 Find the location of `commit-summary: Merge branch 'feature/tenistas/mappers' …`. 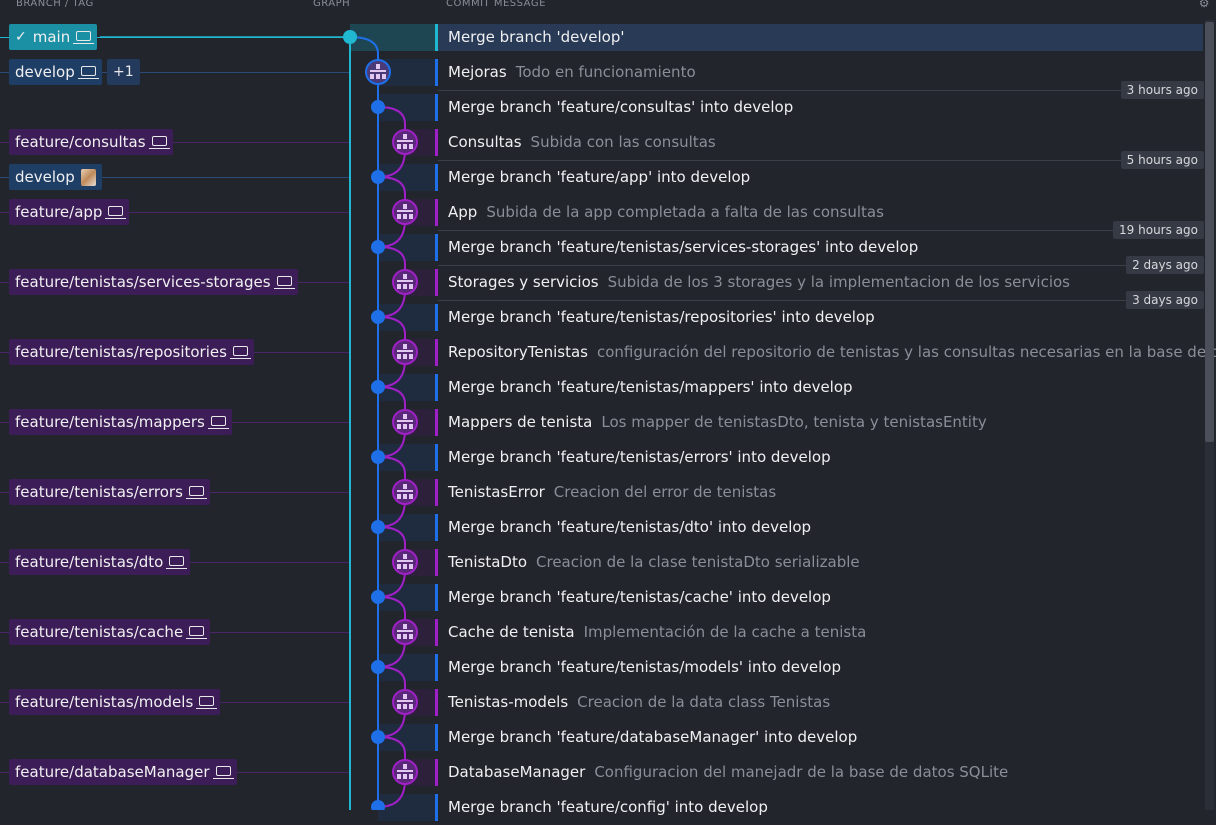

commit-summary: Merge branch 'feature/tenistas/mappers' … is located at coordinates (650, 387).